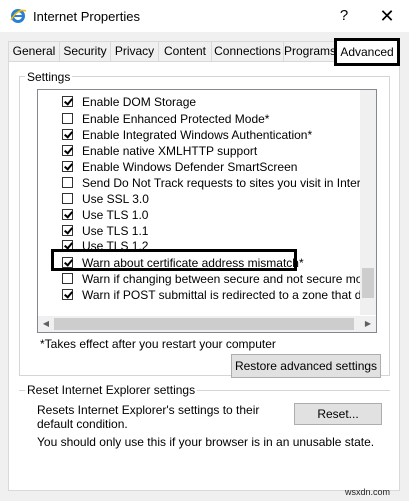 Image resolution: width=409 pixels, height=501 pixels. I want to click on scroll-left-arrow-icon: ◀, so click(46, 324).